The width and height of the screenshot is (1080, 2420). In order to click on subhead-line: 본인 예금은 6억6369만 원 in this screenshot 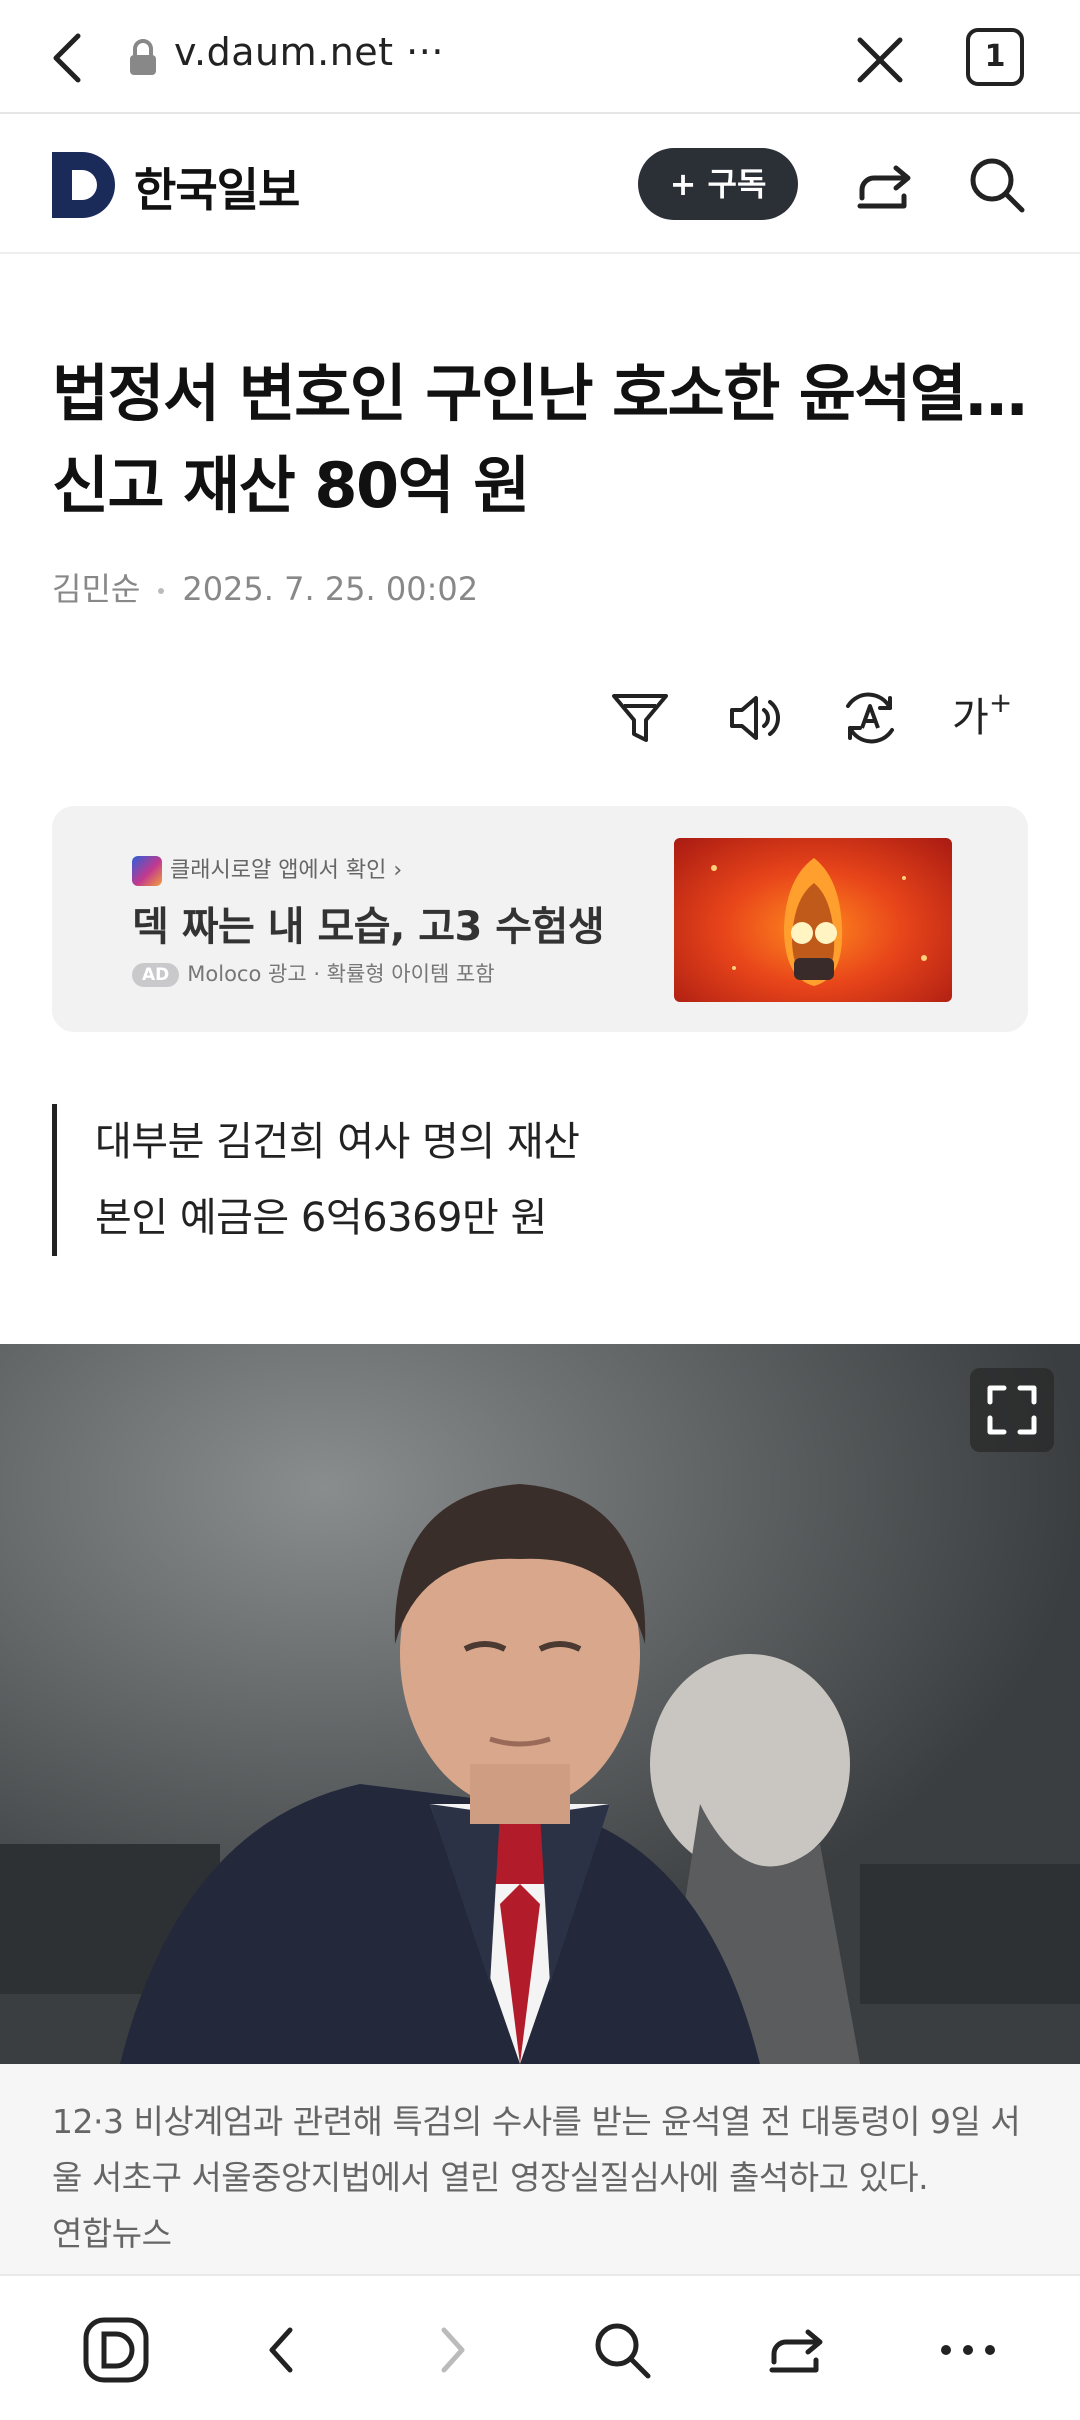, I will do `click(321, 1218)`.